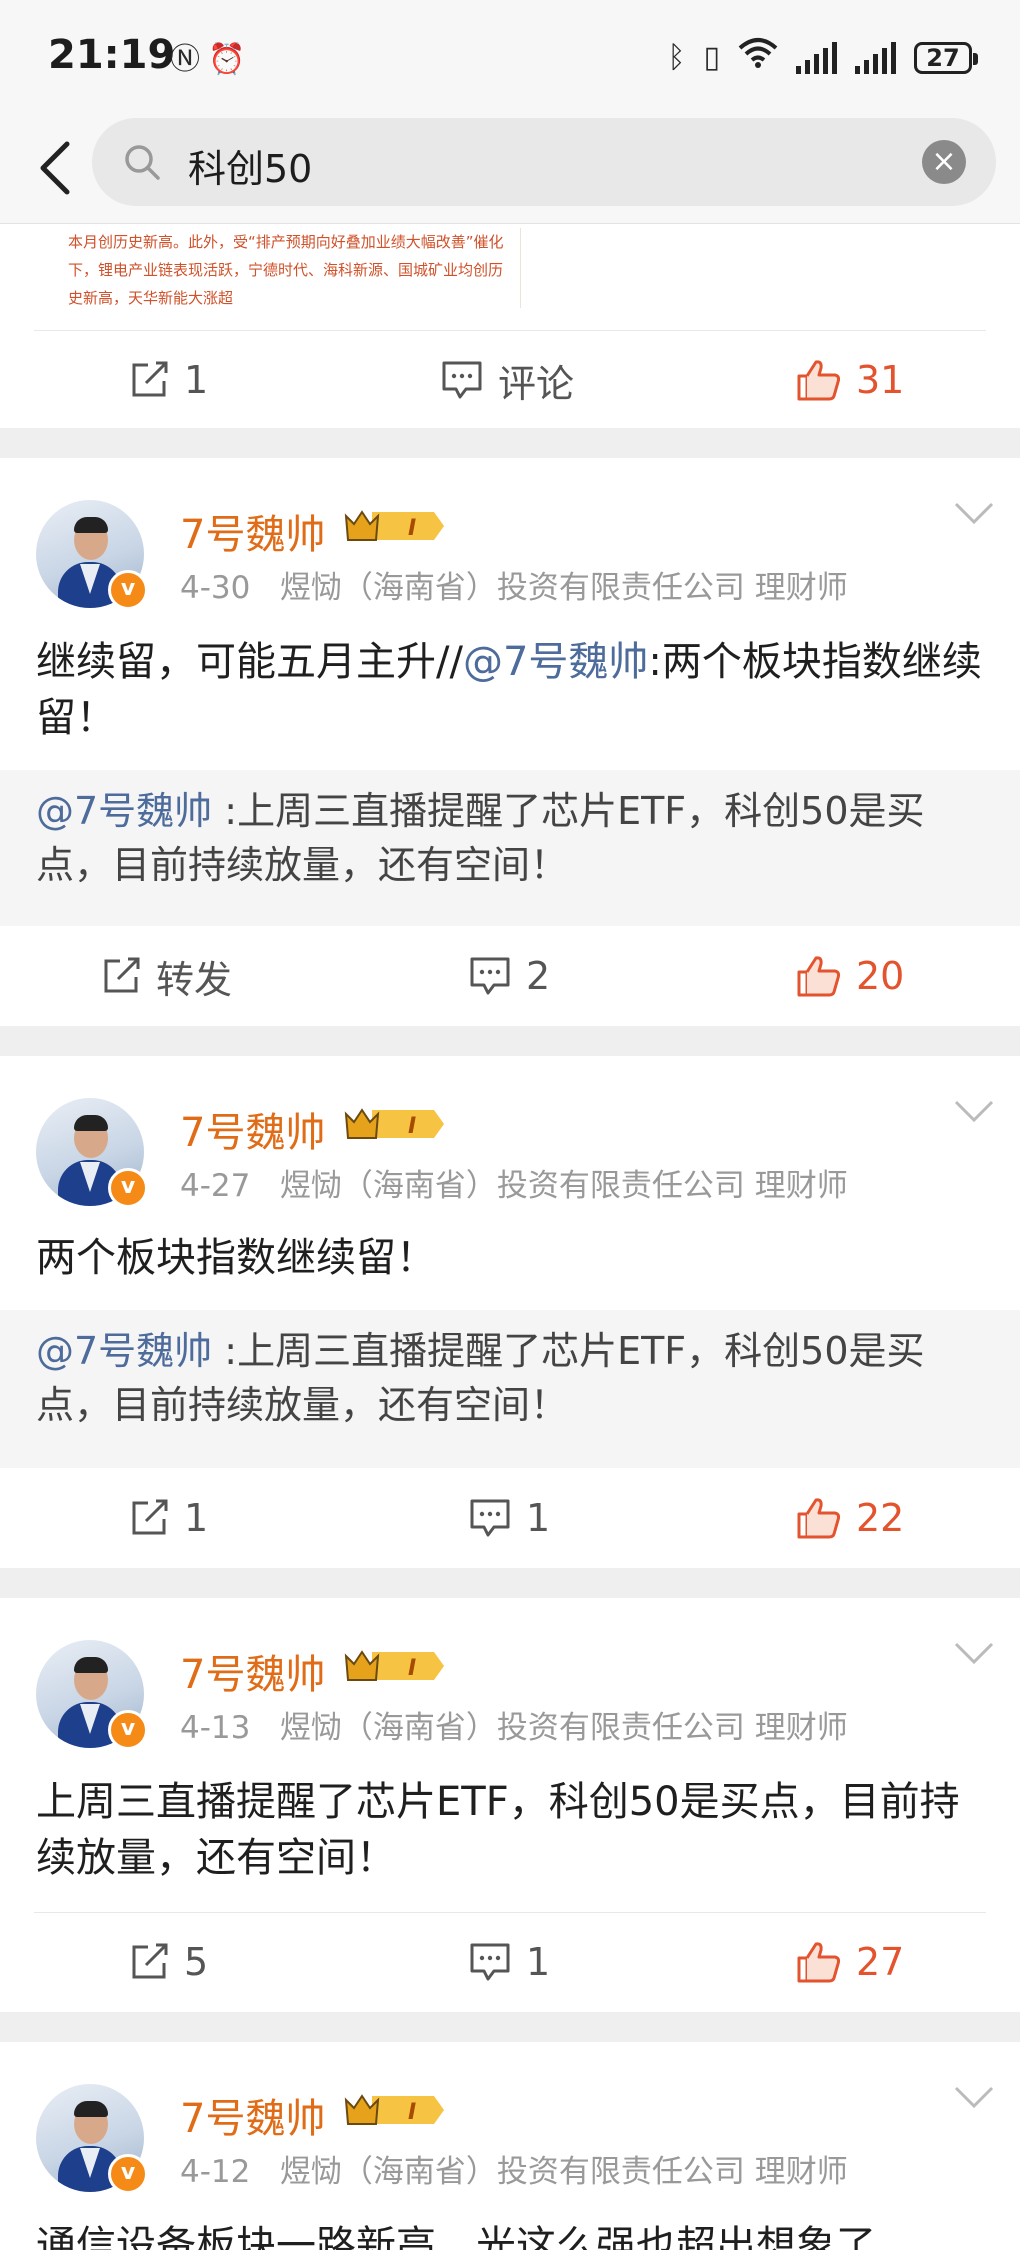 The height and width of the screenshot is (2250, 1020). What do you see at coordinates (215, 588) in the screenshot?
I see `post-date: 4-30` at bounding box center [215, 588].